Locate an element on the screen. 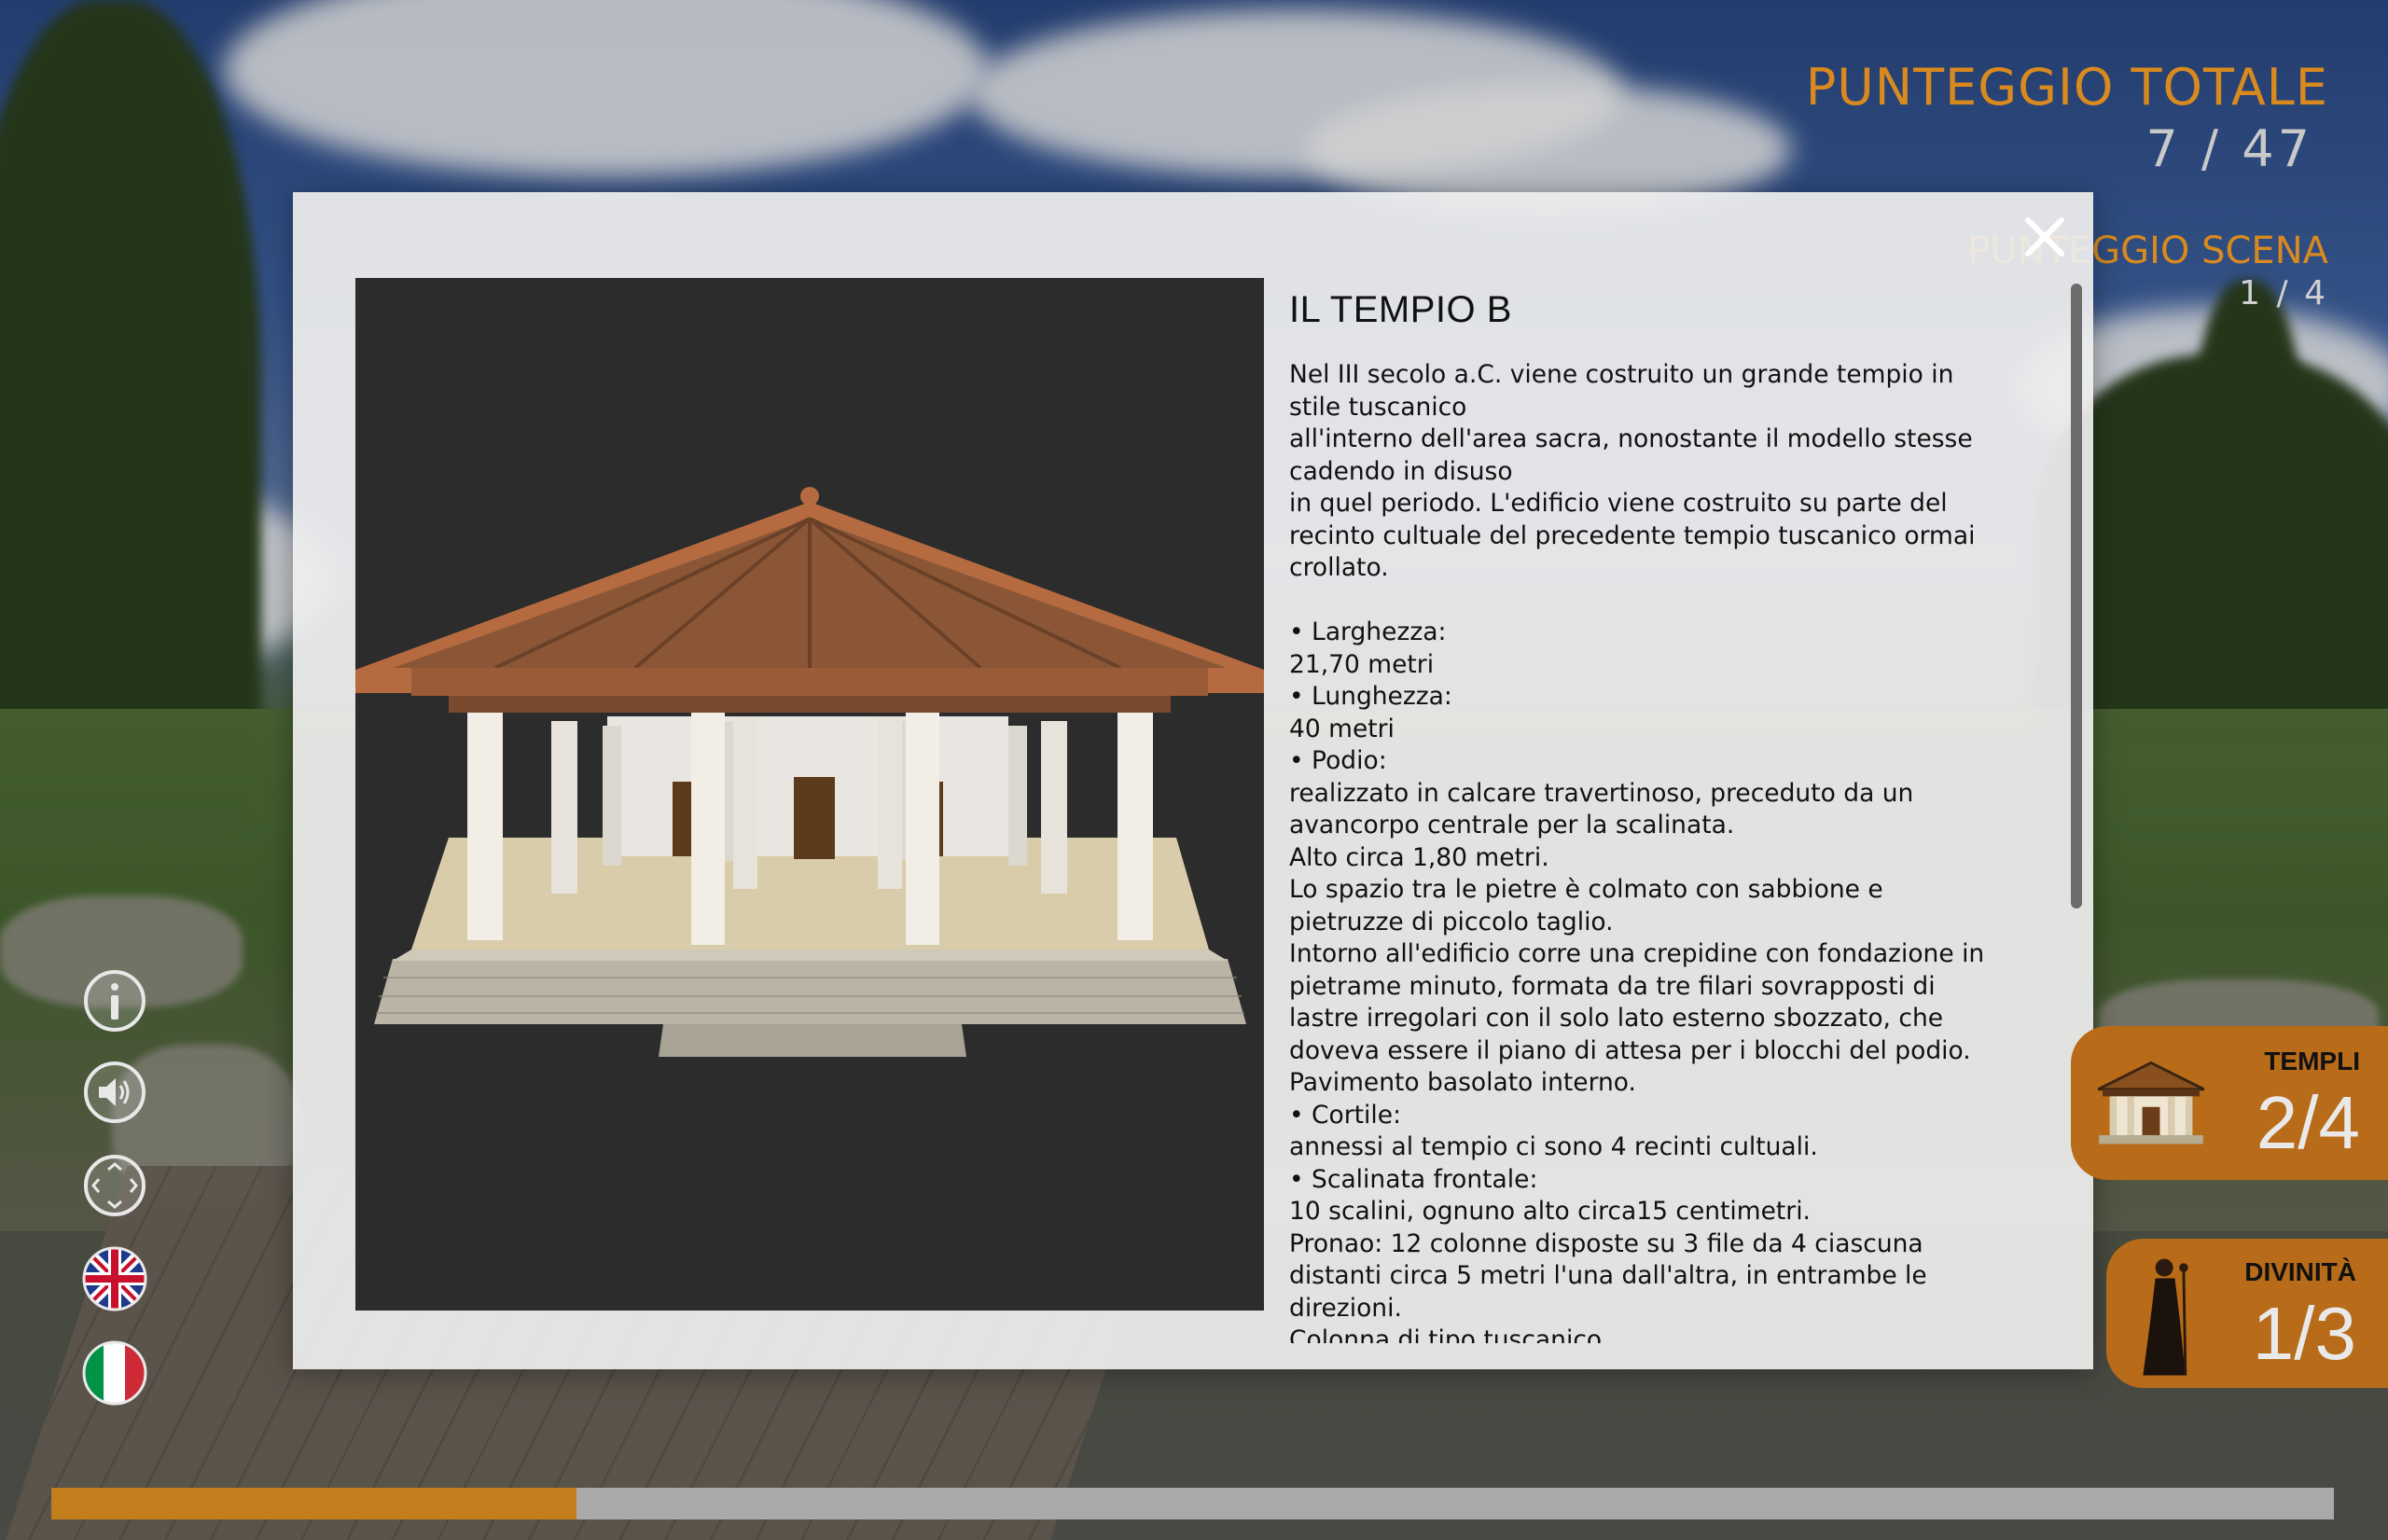  temple-icon is located at coordinates (2151, 1103).